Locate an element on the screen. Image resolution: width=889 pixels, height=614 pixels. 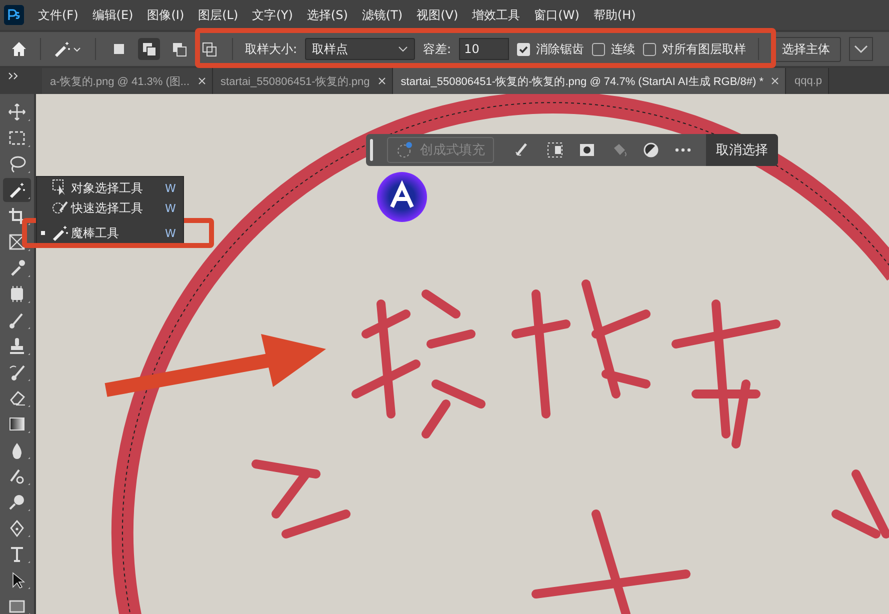
deselect-button: 取消选择 is located at coordinates (742, 150).